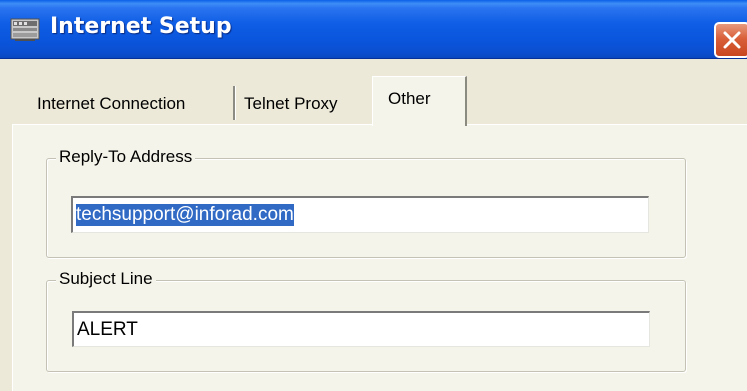  Describe the element at coordinates (361, 329) in the screenshot. I see `subject-line-input: ALERT` at that location.